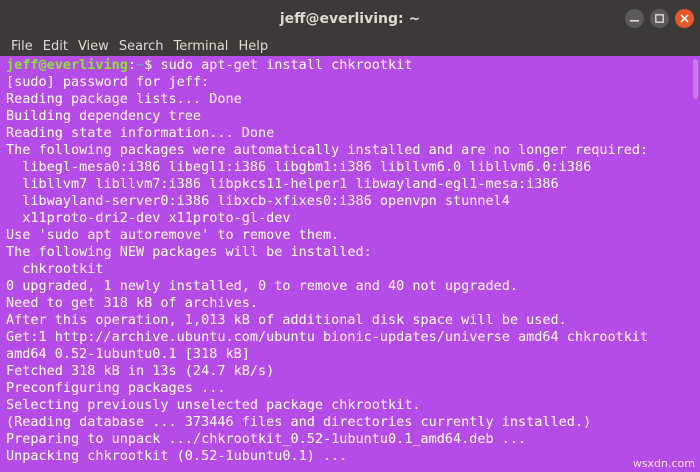  What do you see at coordinates (55, 269) in the screenshot?
I see `output-line: chkrootkit` at bounding box center [55, 269].